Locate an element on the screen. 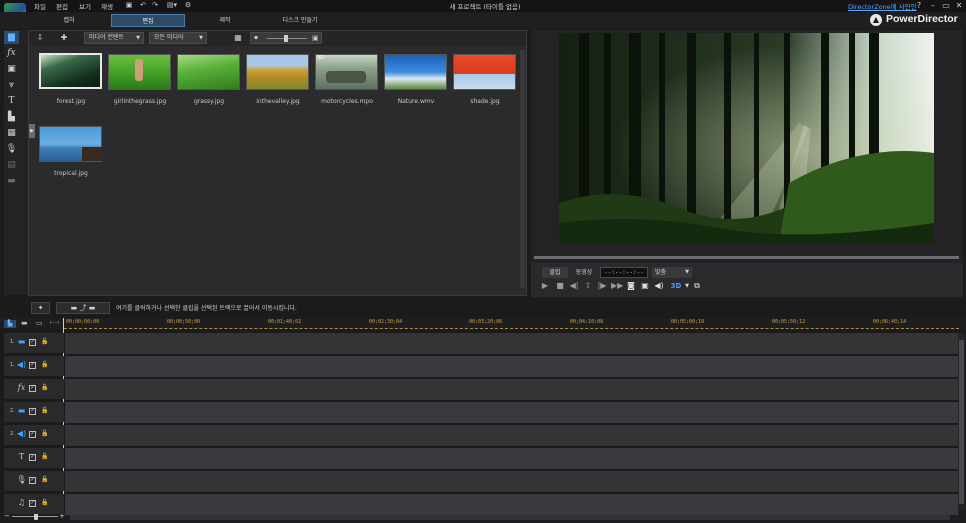  stop-icon: ■ is located at coordinates (560, 286).